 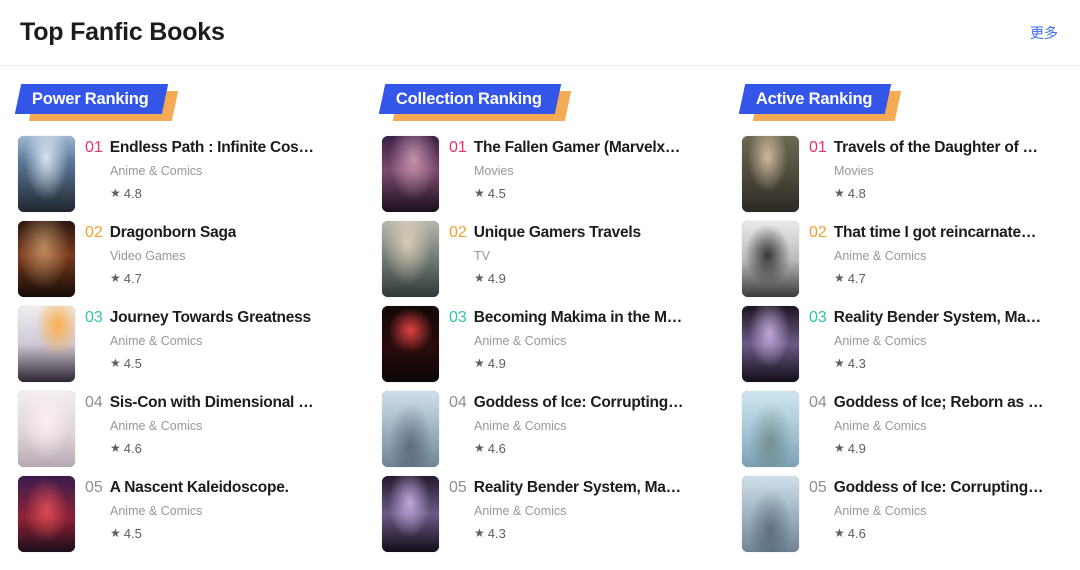 What do you see at coordinates (856, 448) in the screenshot?
I see `rating-value: 4.9` at bounding box center [856, 448].